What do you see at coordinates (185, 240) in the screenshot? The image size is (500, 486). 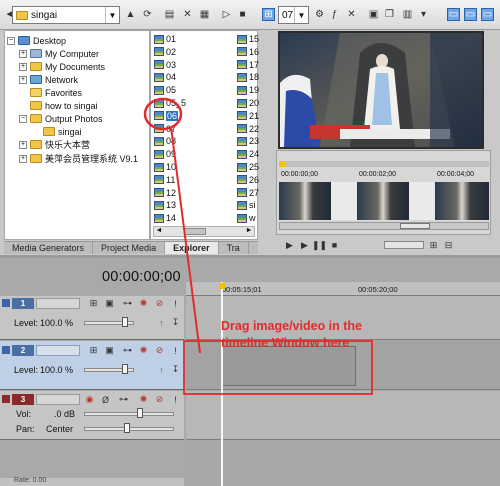 I see `drag-arrow-line` at bounding box center [185, 240].